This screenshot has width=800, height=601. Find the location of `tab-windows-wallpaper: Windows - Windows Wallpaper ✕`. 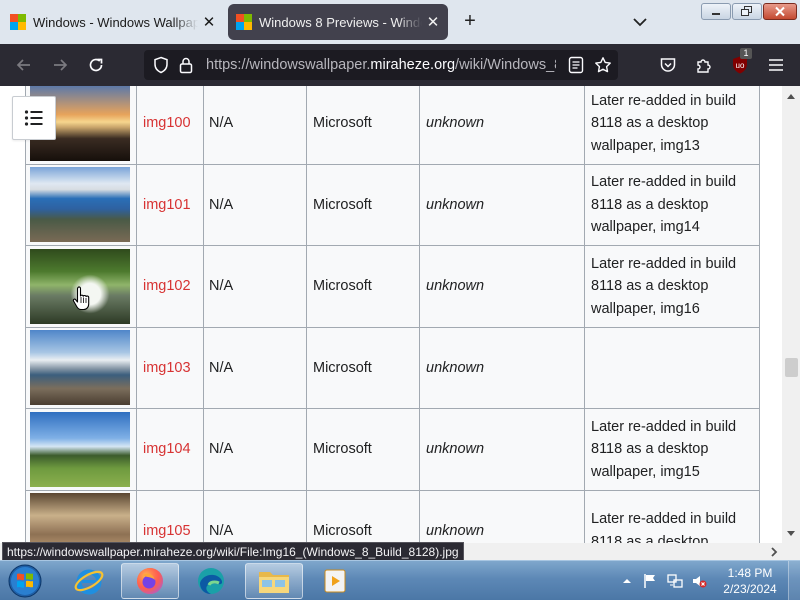

tab-windows-wallpaper: Windows - Windows Wallpaper ✕ is located at coordinates (113, 22).